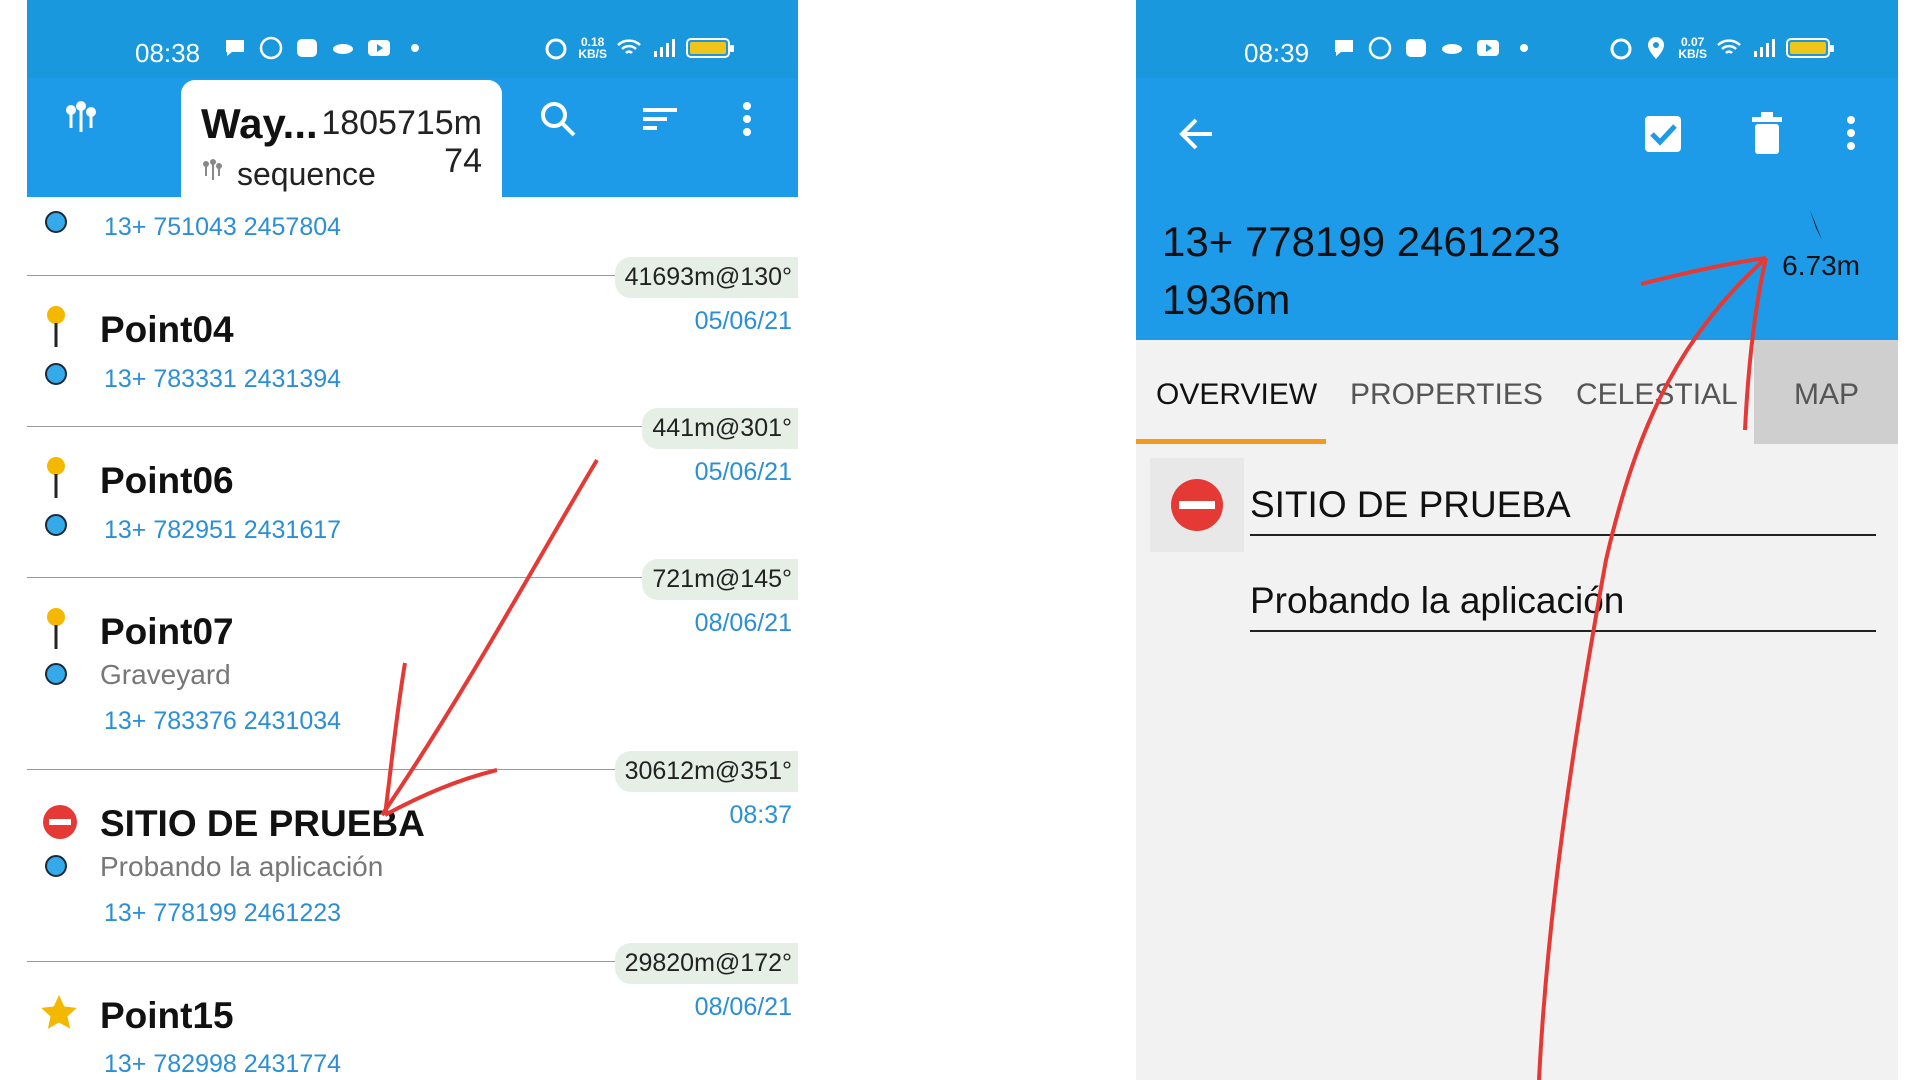 This screenshot has height=1080, width=1920. I want to click on waypoint-coordinate: 13+ 751043 2457804, so click(222, 227).